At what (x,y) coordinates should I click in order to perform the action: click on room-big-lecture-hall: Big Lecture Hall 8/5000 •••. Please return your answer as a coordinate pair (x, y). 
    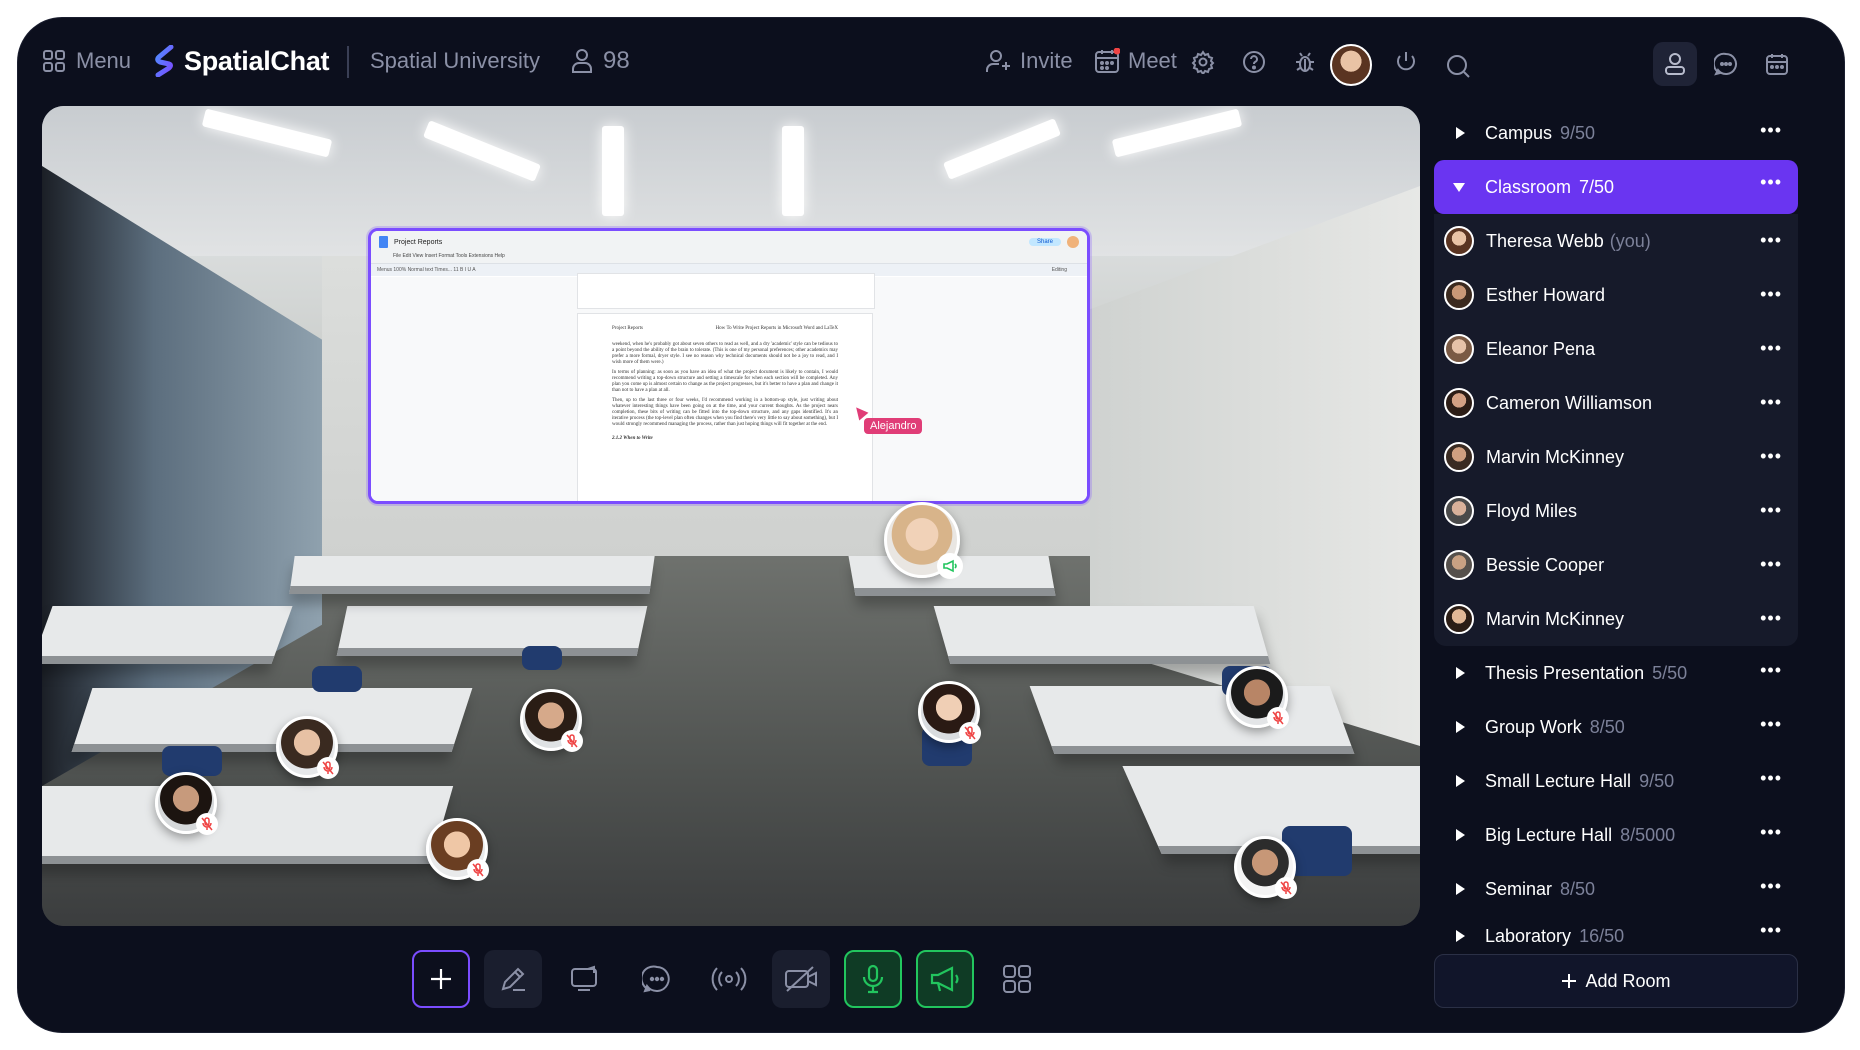
    Looking at the image, I should click on (1616, 835).